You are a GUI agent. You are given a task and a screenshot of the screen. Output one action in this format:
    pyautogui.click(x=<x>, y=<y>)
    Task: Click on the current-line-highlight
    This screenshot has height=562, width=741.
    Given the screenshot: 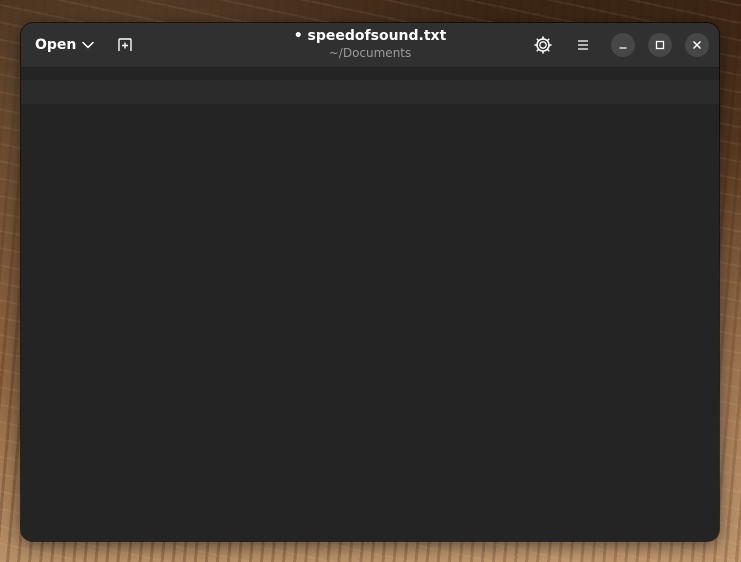 What is the action you would take?
    pyautogui.click(x=370, y=92)
    